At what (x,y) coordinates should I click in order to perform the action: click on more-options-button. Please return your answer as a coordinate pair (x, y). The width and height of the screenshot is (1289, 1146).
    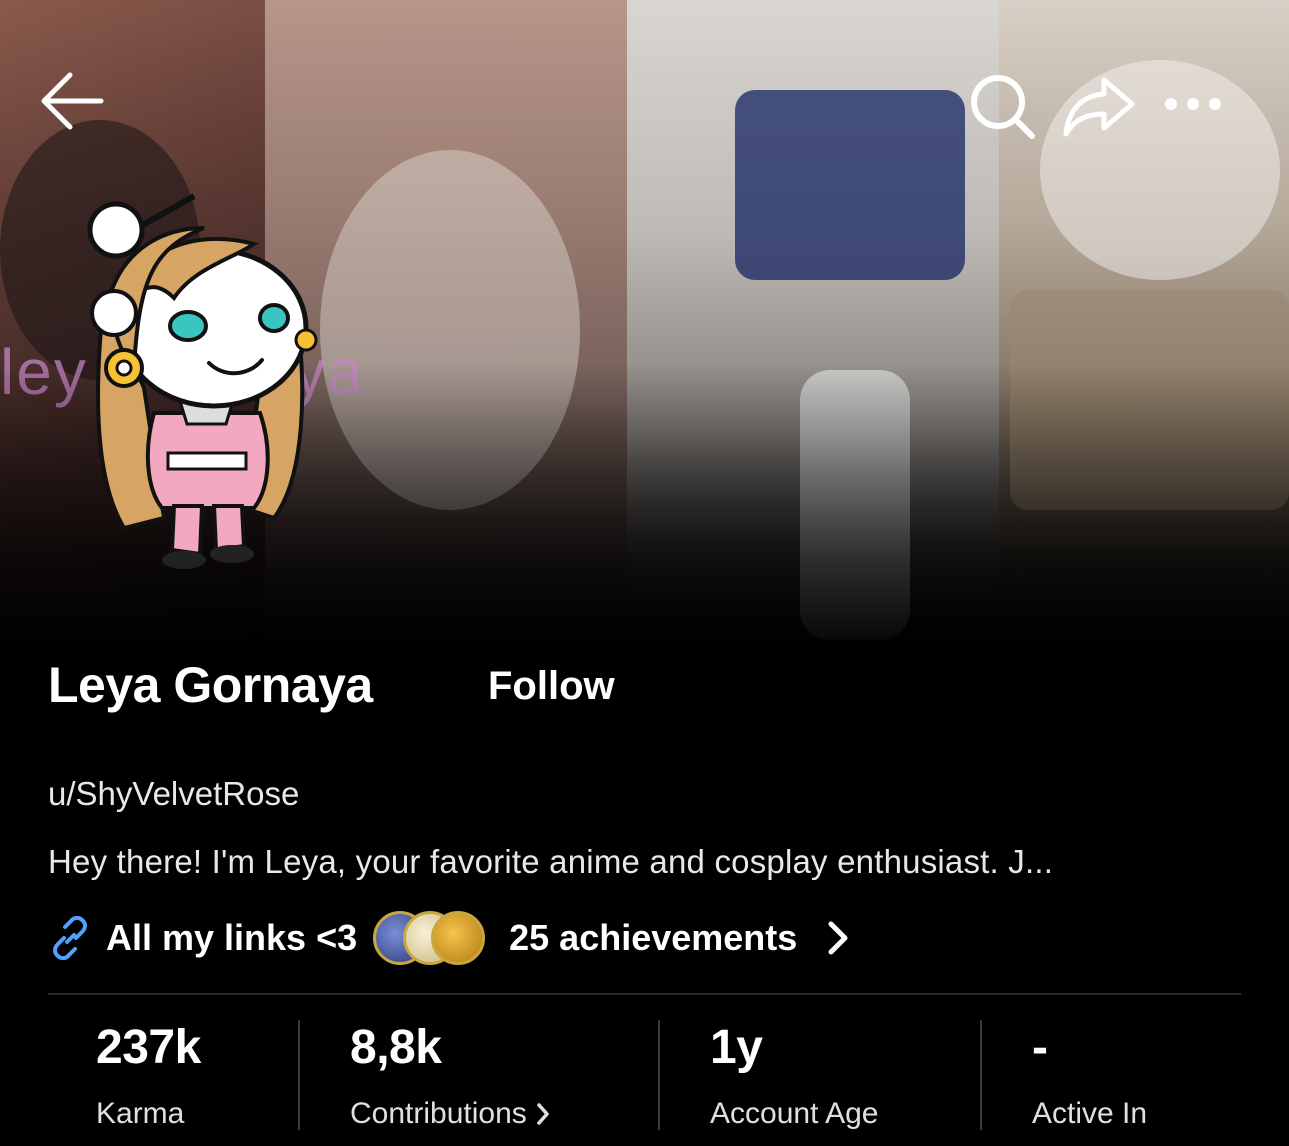
    Looking at the image, I should click on (1193, 104).